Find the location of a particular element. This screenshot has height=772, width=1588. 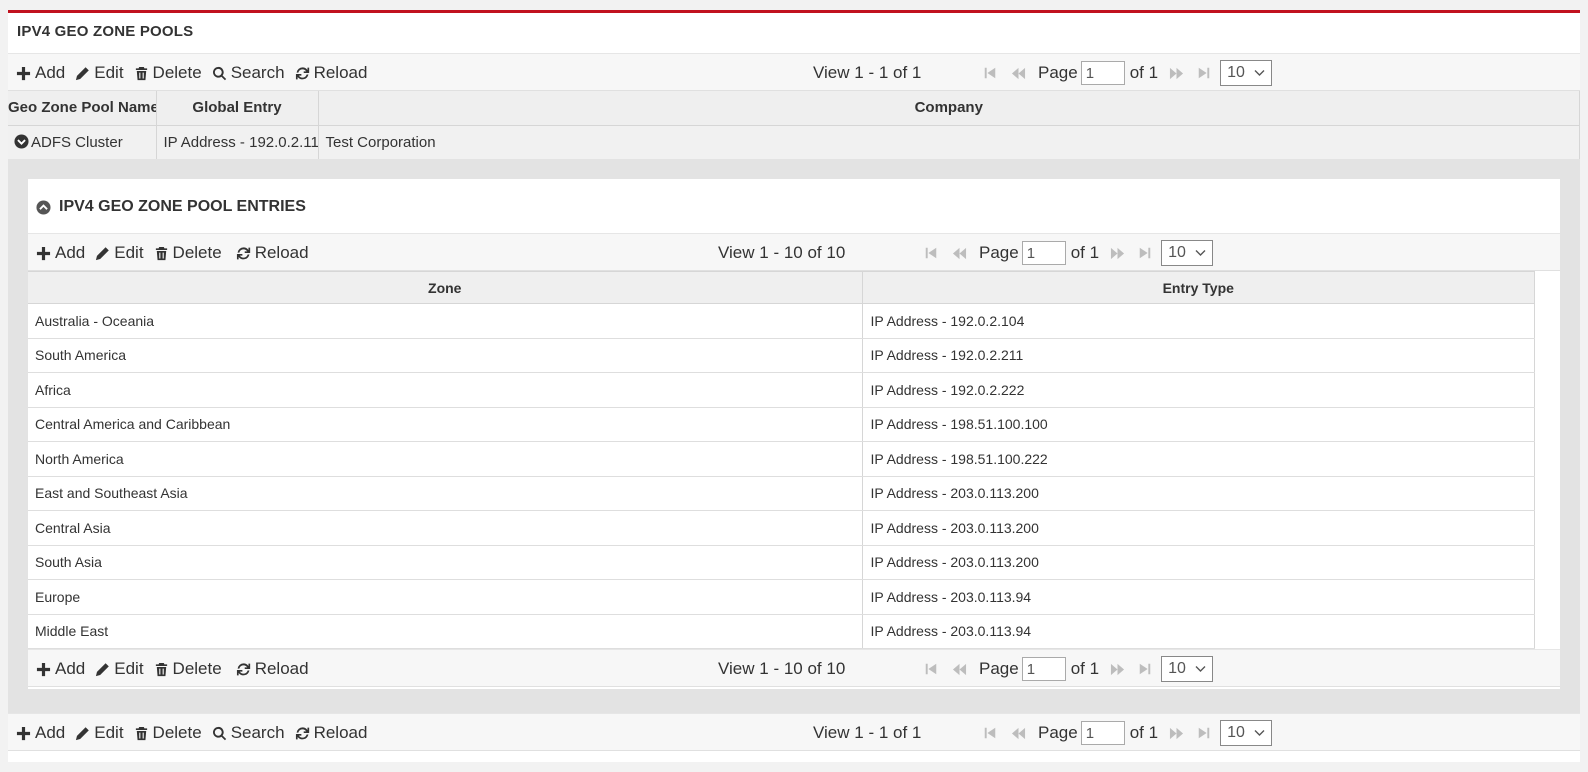

column-header-pool-name: Geo Zone Pool Name is located at coordinates (82, 108).